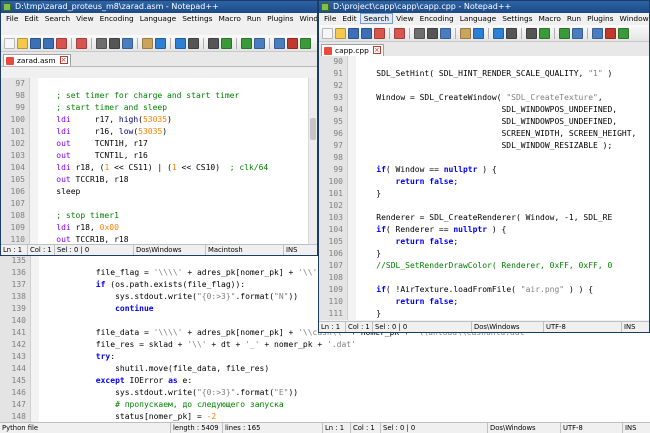 This screenshot has height=433, width=650. I want to click on code-text: shutil.move(file_data, file_res), so click(154, 368).